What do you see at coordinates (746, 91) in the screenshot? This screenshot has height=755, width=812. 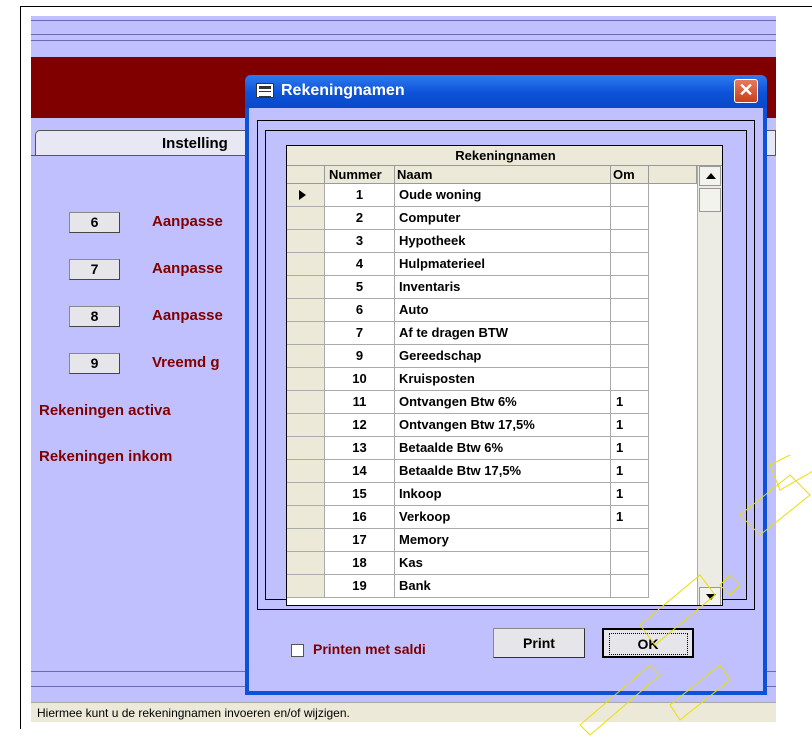 I see `close-button: ✕` at bounding box center [746, 91].